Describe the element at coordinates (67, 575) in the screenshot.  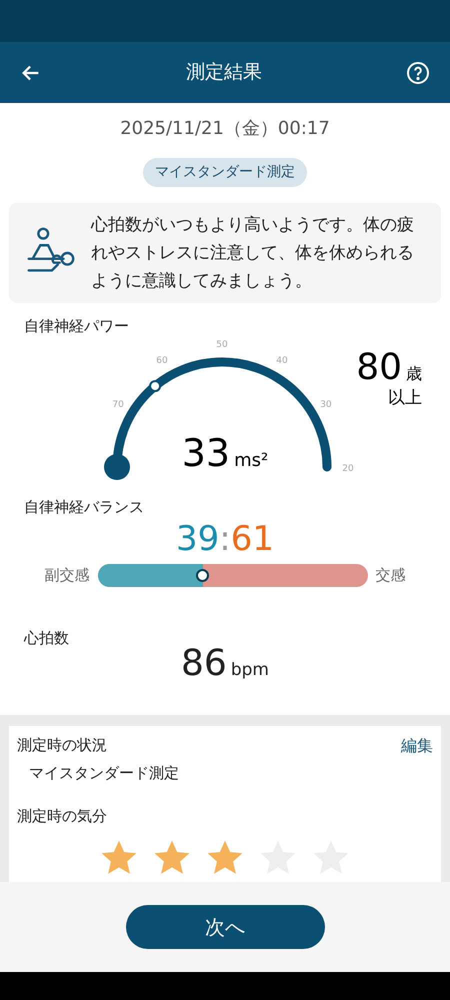
I see `parasympathetic-label: 副交感` at that location.